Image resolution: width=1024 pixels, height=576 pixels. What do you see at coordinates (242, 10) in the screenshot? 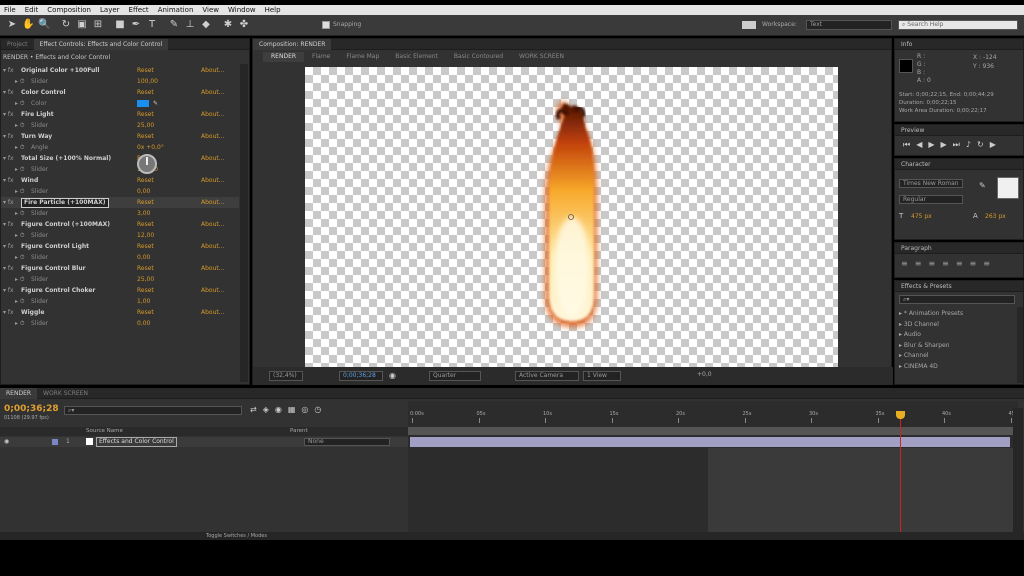
I see `menu-window: Window` at bounding box center [242, 10].